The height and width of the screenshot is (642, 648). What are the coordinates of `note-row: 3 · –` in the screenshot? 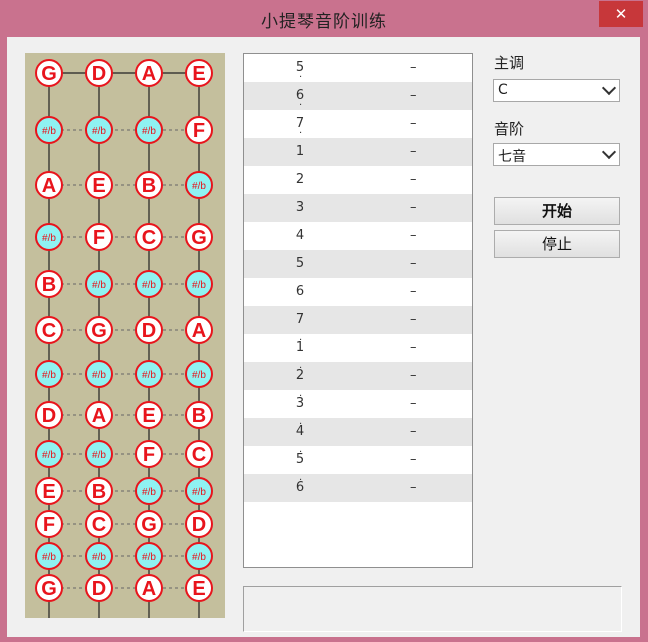 It's located at (358, 404).